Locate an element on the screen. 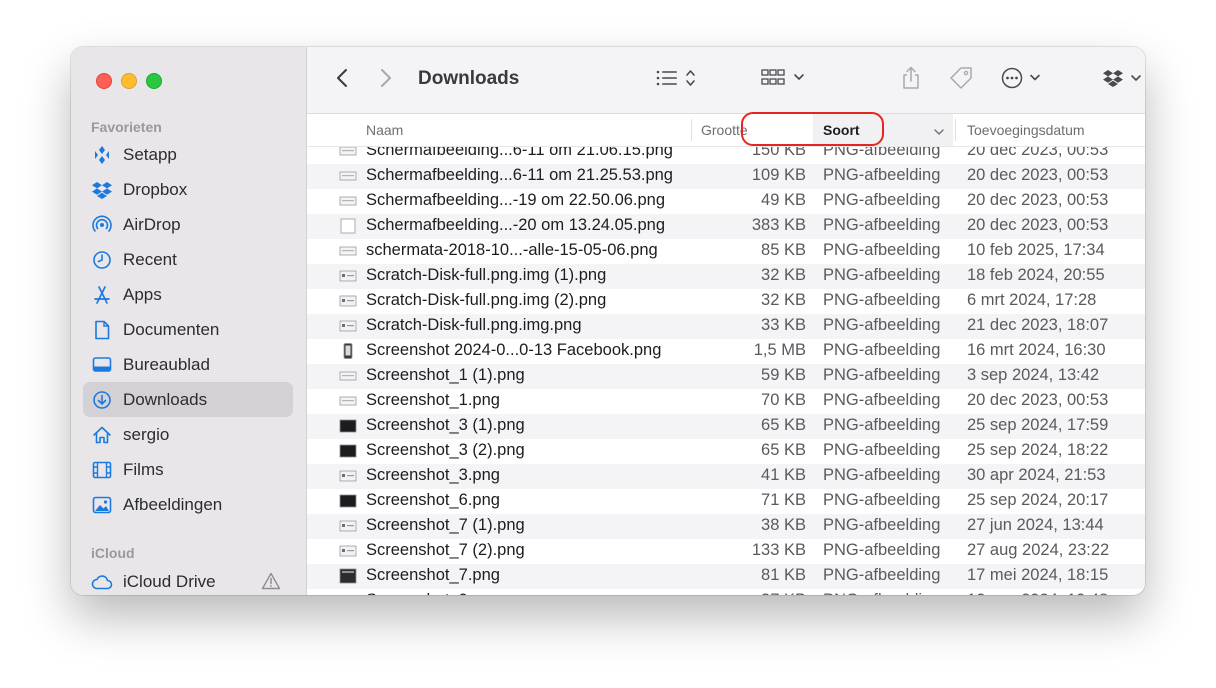 The image size is (1216, 688). share-button is located at coordinates (911, 80).